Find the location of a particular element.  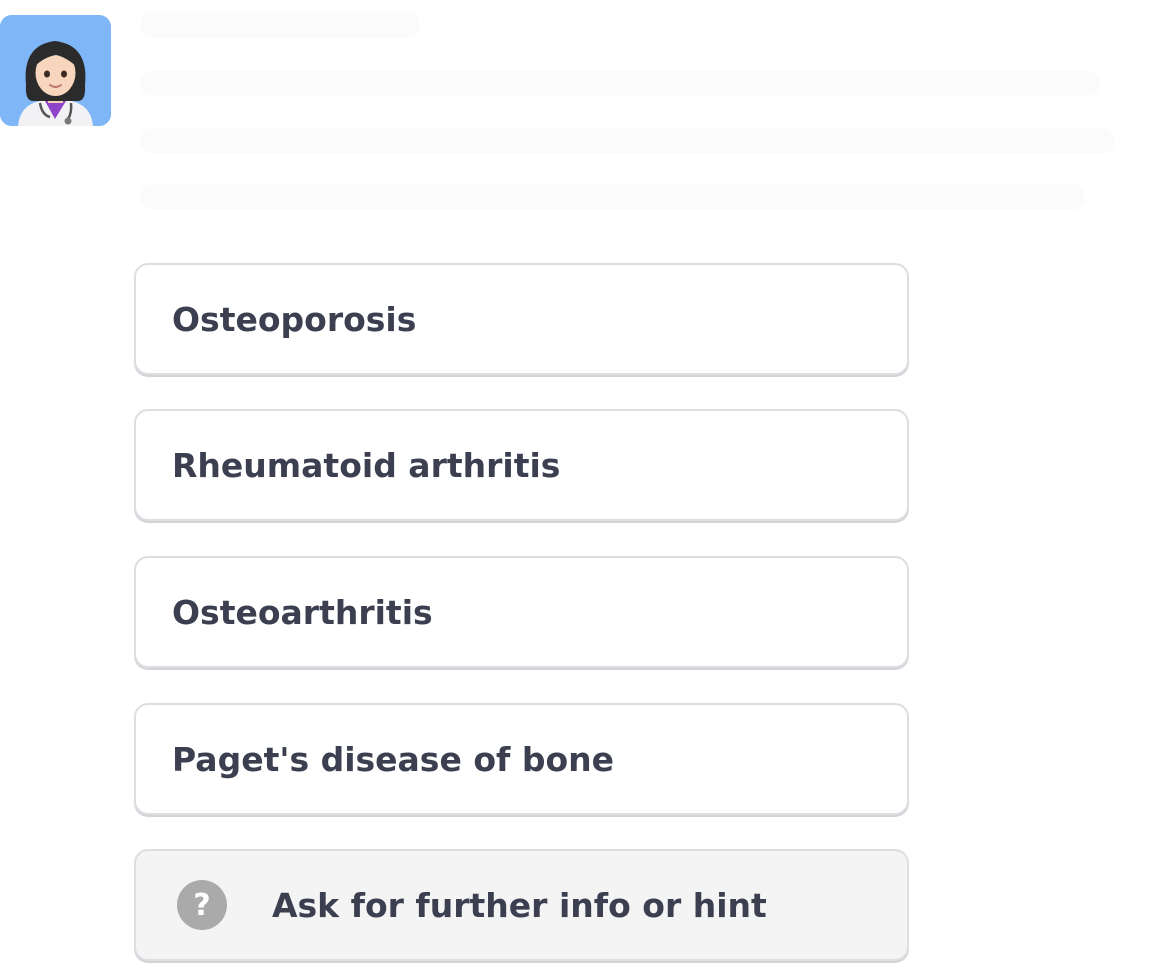

option-pagets-disease: Paget's disease of bone is located at coordinates (521, 759).